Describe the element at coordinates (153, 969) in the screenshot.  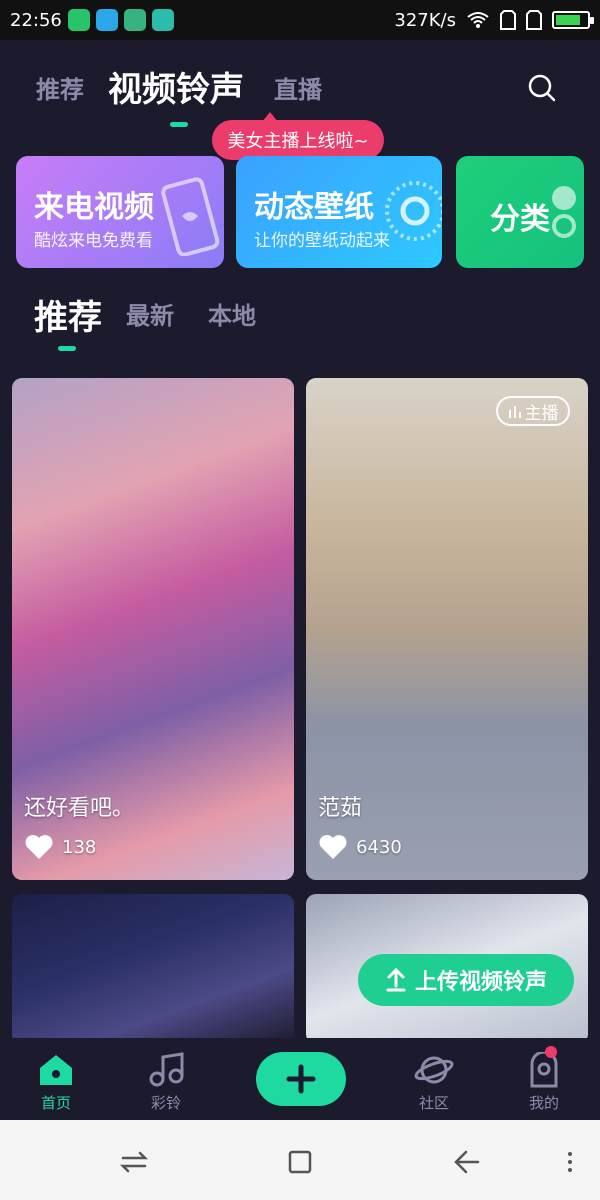
I see `video-card` at that location.